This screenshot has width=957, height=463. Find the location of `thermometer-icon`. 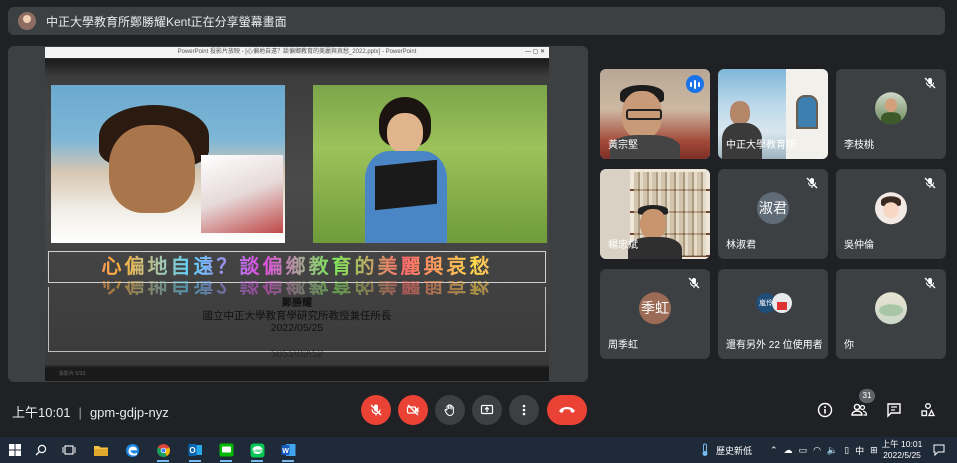

thermometer-icon is located at coordinates (705, 449).